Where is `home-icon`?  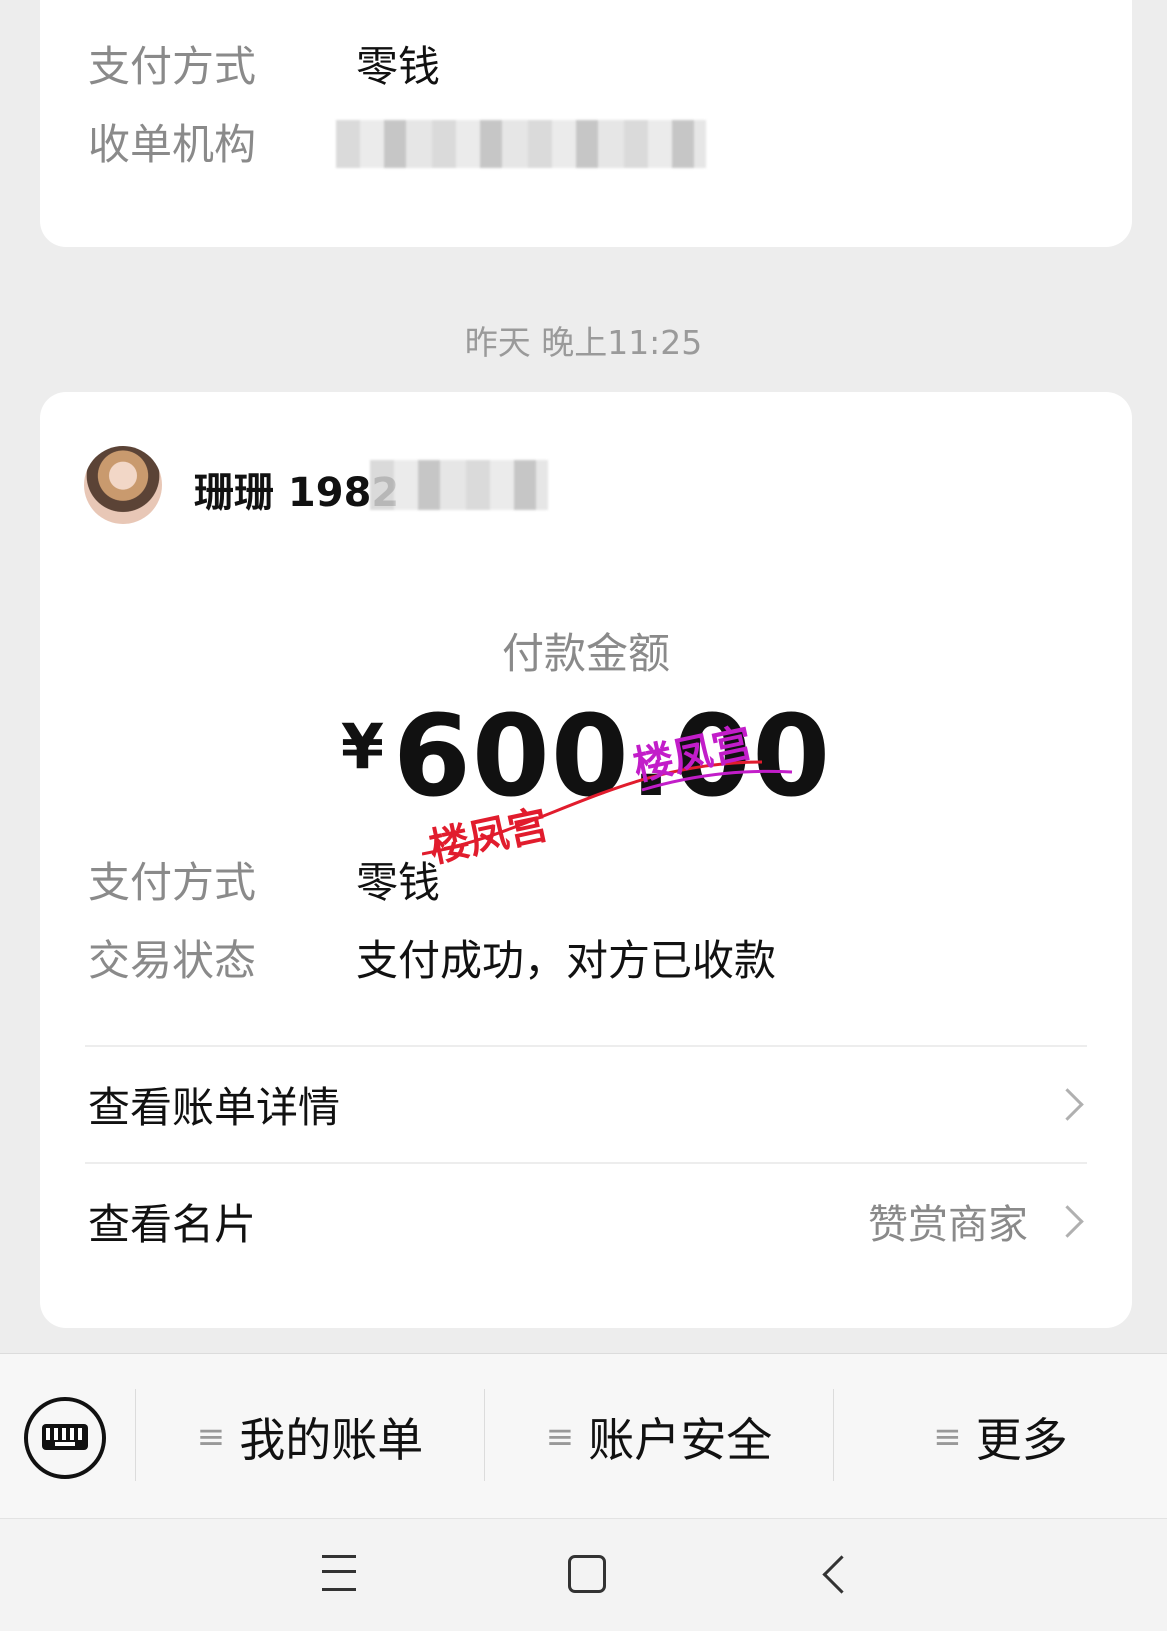
home-icon is located at coordinates (587, 1574).